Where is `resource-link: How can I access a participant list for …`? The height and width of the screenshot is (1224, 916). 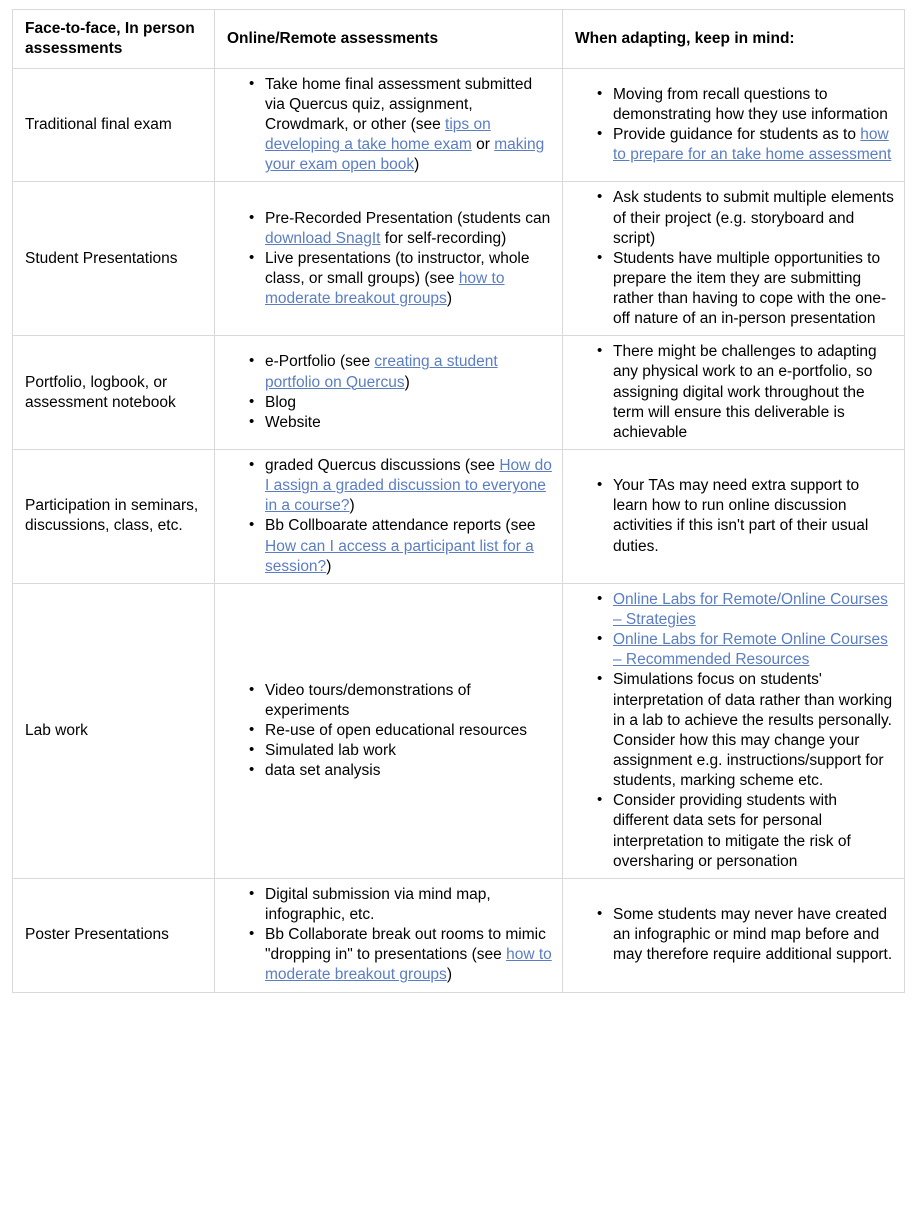 resource-link: How can I access a participant list for … is located at coordinates (399, 556).